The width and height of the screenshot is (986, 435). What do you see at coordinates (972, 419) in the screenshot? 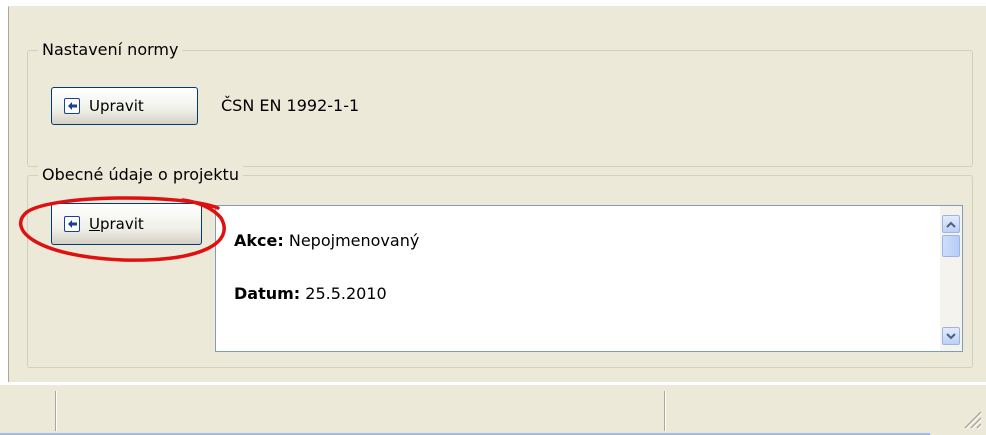
I see `resize-grip-icon` at bounding box center [972, 419].